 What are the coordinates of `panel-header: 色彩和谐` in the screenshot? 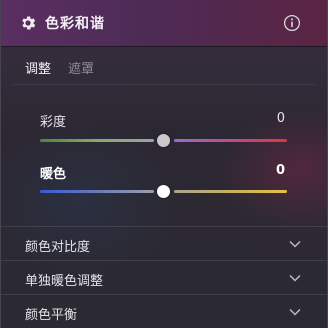 It's located at (164, 23).